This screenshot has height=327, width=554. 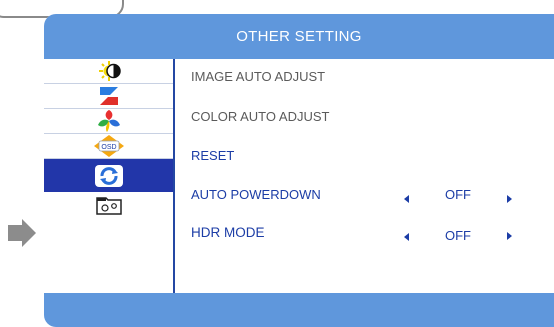 I want to click on brightness-contrast-icon, so click(x=109, y=71).